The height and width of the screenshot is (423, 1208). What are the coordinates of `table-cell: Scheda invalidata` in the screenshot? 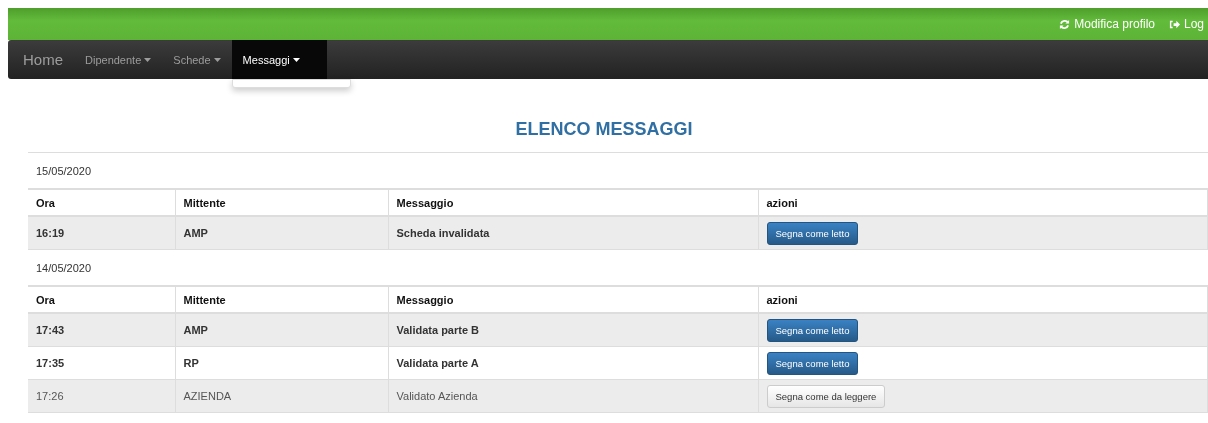 It's located at (573, 233).